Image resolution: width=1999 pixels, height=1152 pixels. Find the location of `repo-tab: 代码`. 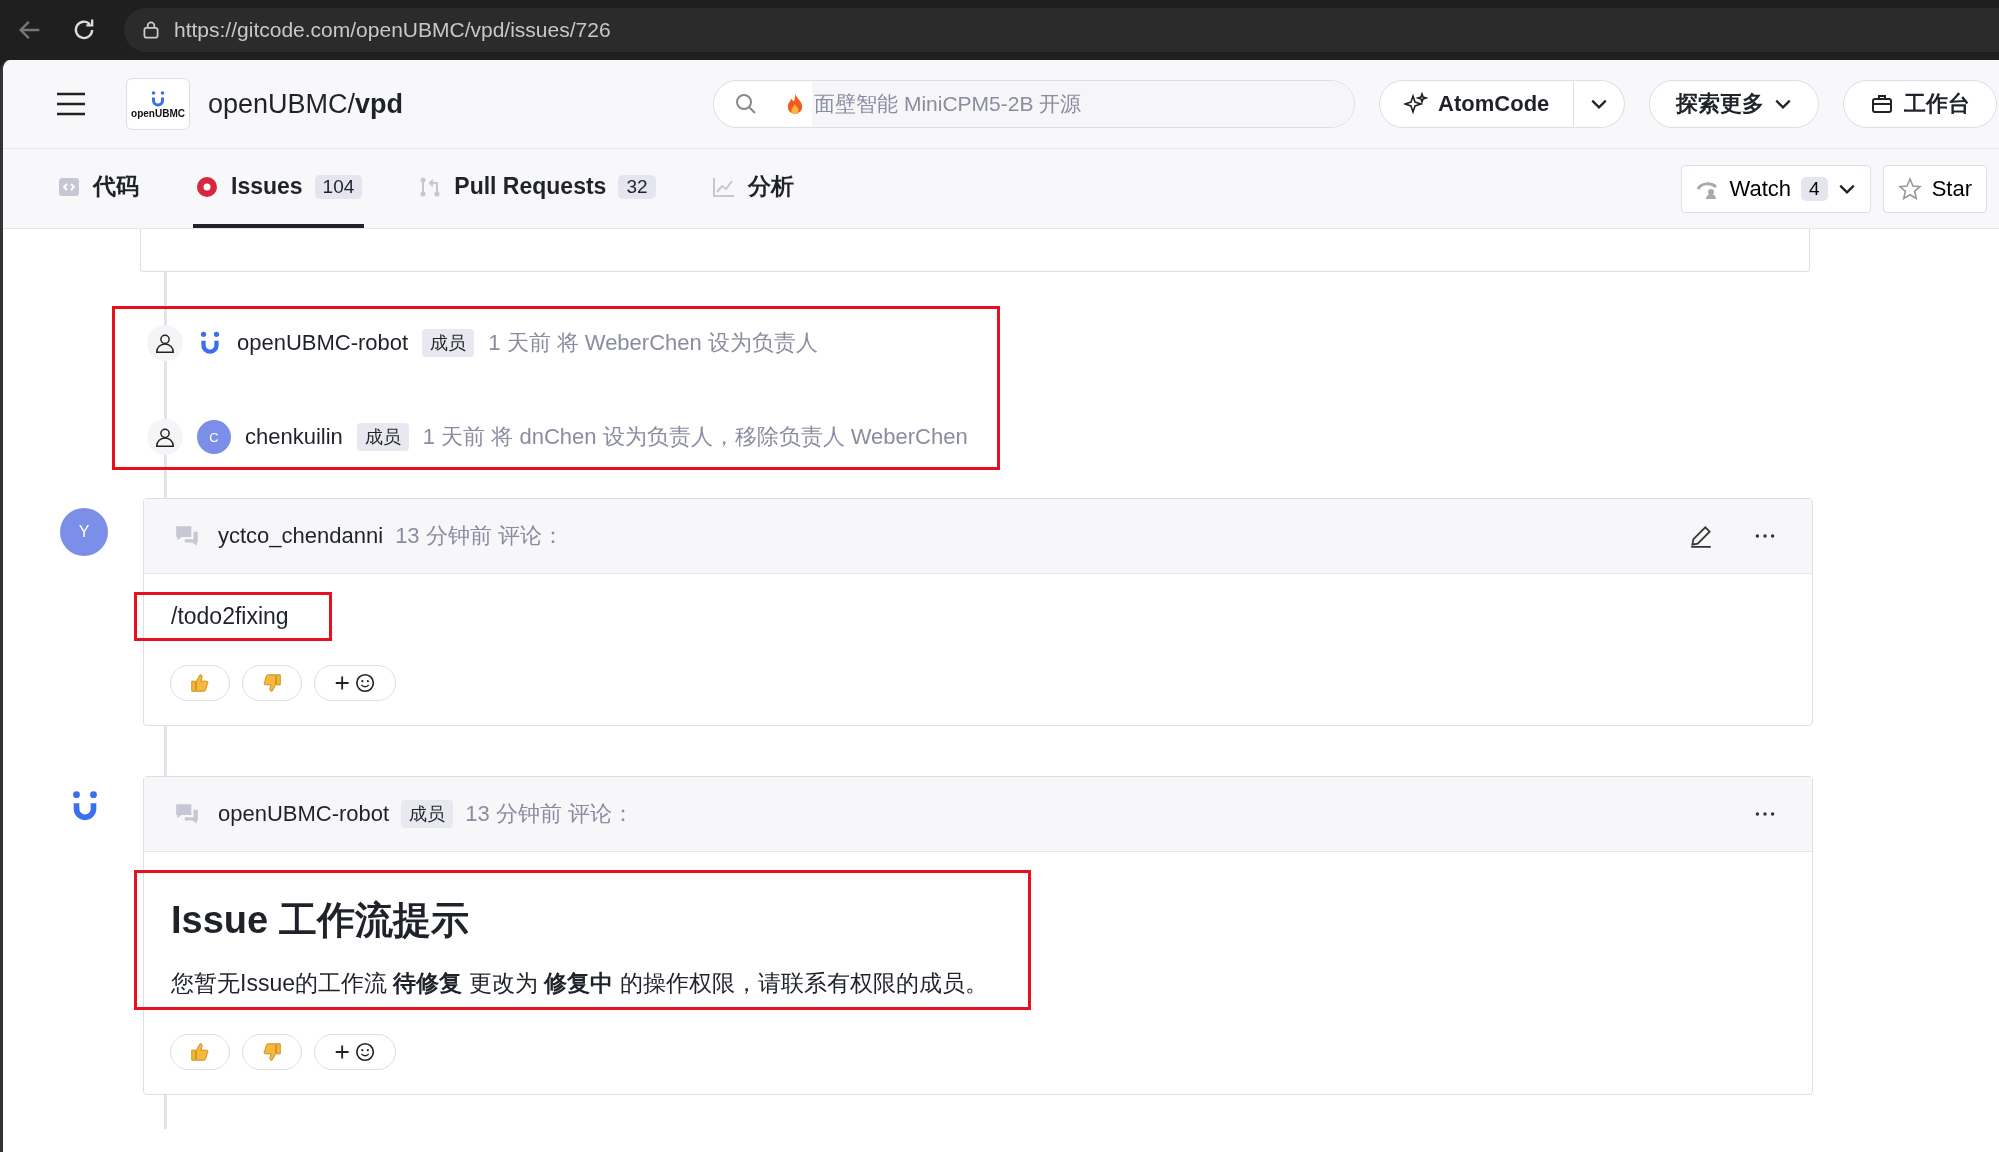

repo-tab: 代码 is located at coordinates (98, 188).